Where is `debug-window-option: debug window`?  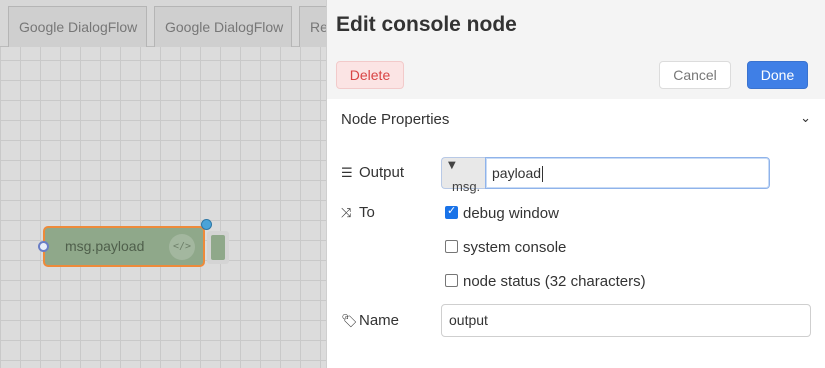 debug-window-option: debug window is located at coordinates (502, 213).